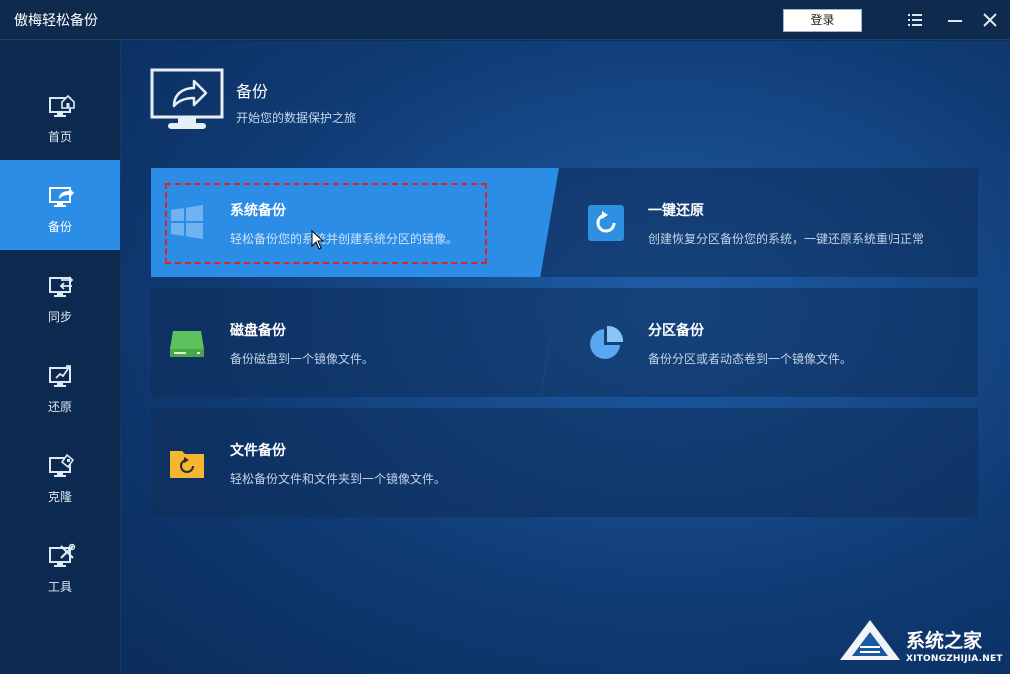 Image resolution: width=1010 pixels, height=674 pixels. What do you see at coordinates (607, 342) in the screenshot?
I see `partition-pie-icon` at bounding box center [607, 342].